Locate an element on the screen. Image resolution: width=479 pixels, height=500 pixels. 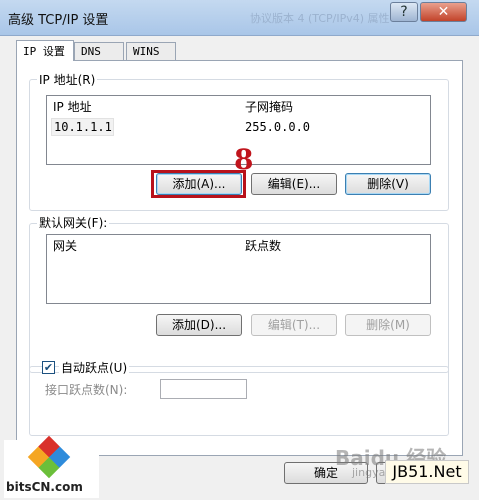
column-header-metric: 跃点数 is located at coordinates (263, 246).